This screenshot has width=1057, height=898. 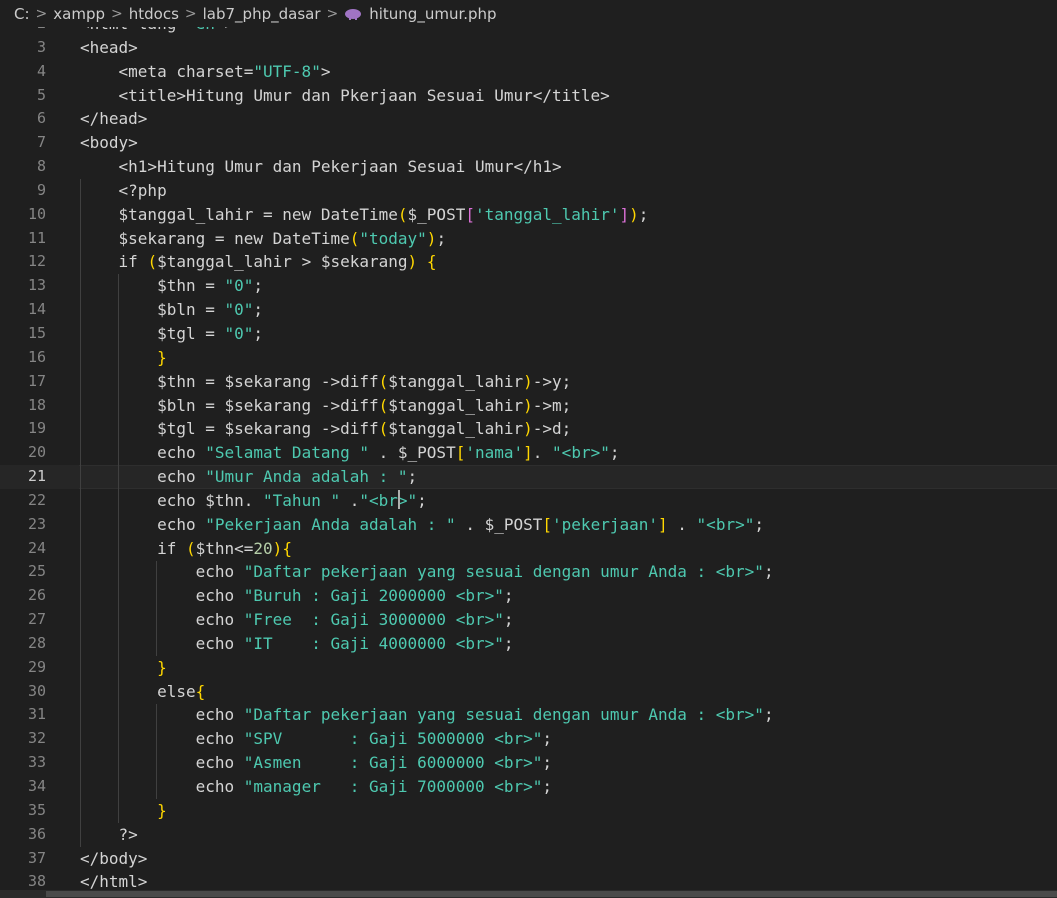 What do you see at coordinates (109, 835) in the screenshot?
I see `code-text: ?>` at bounding box center [109, 835].